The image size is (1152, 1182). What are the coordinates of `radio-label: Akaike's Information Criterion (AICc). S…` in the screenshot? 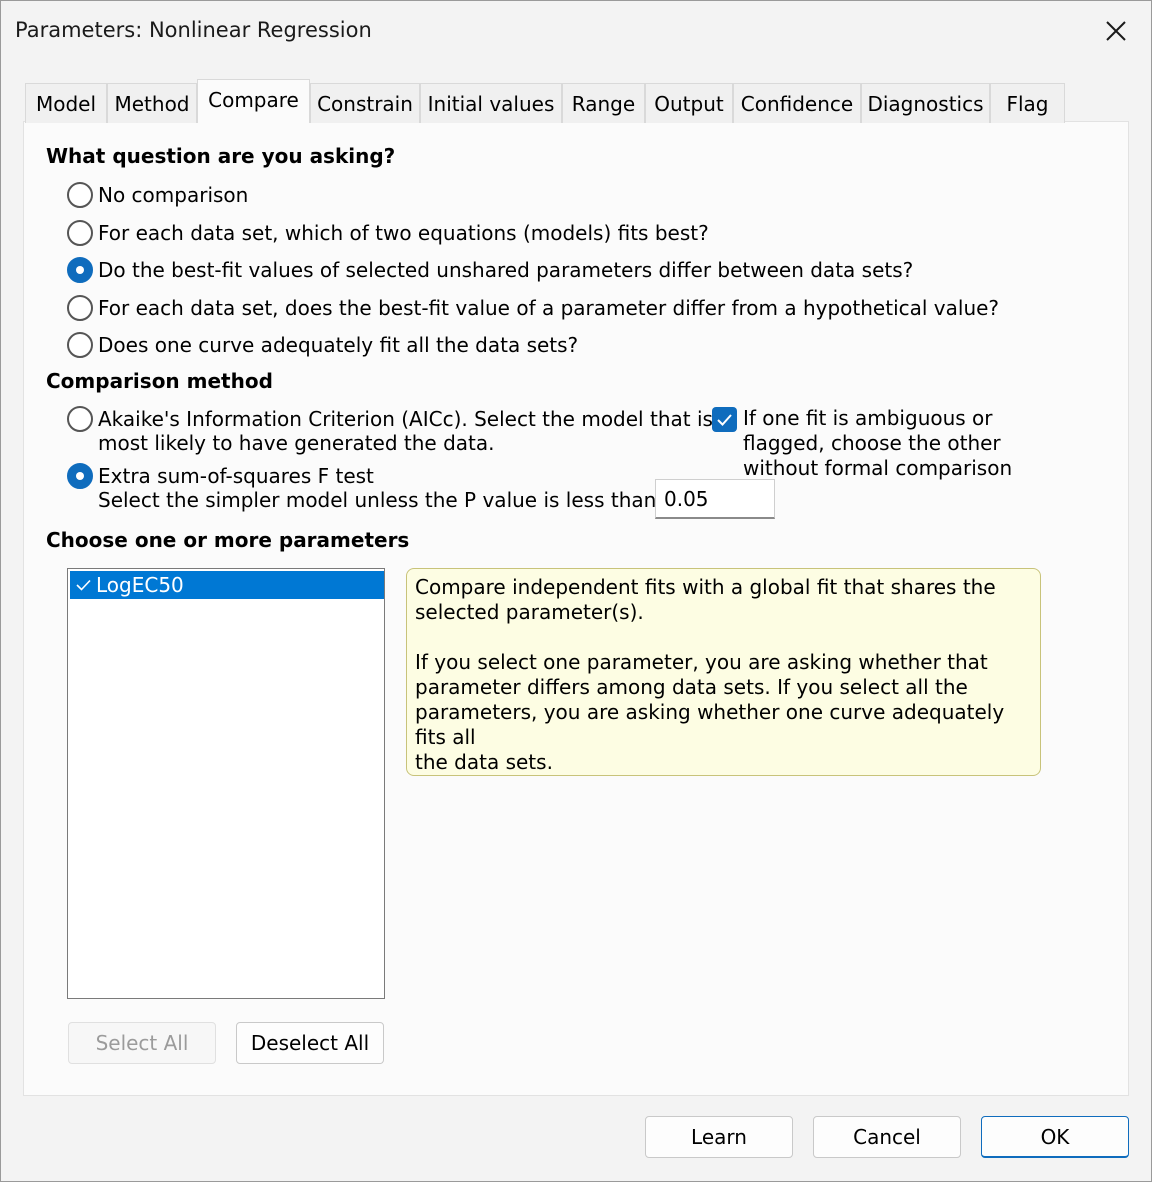 It's located at (405, 419).